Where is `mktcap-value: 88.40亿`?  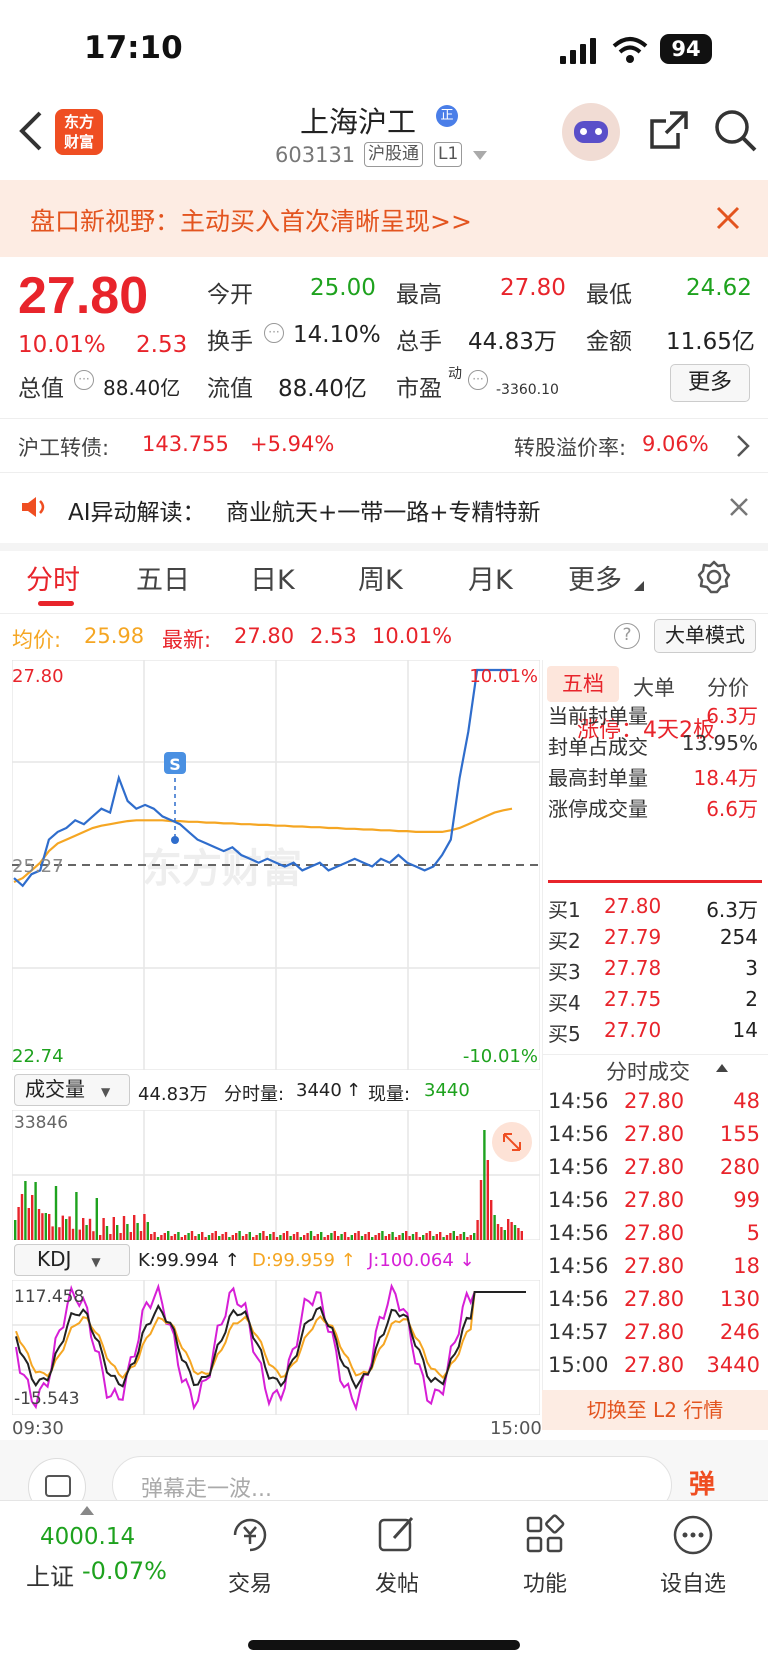
mktcap-value: 88.40亿 is located at coordinates (142, 388).